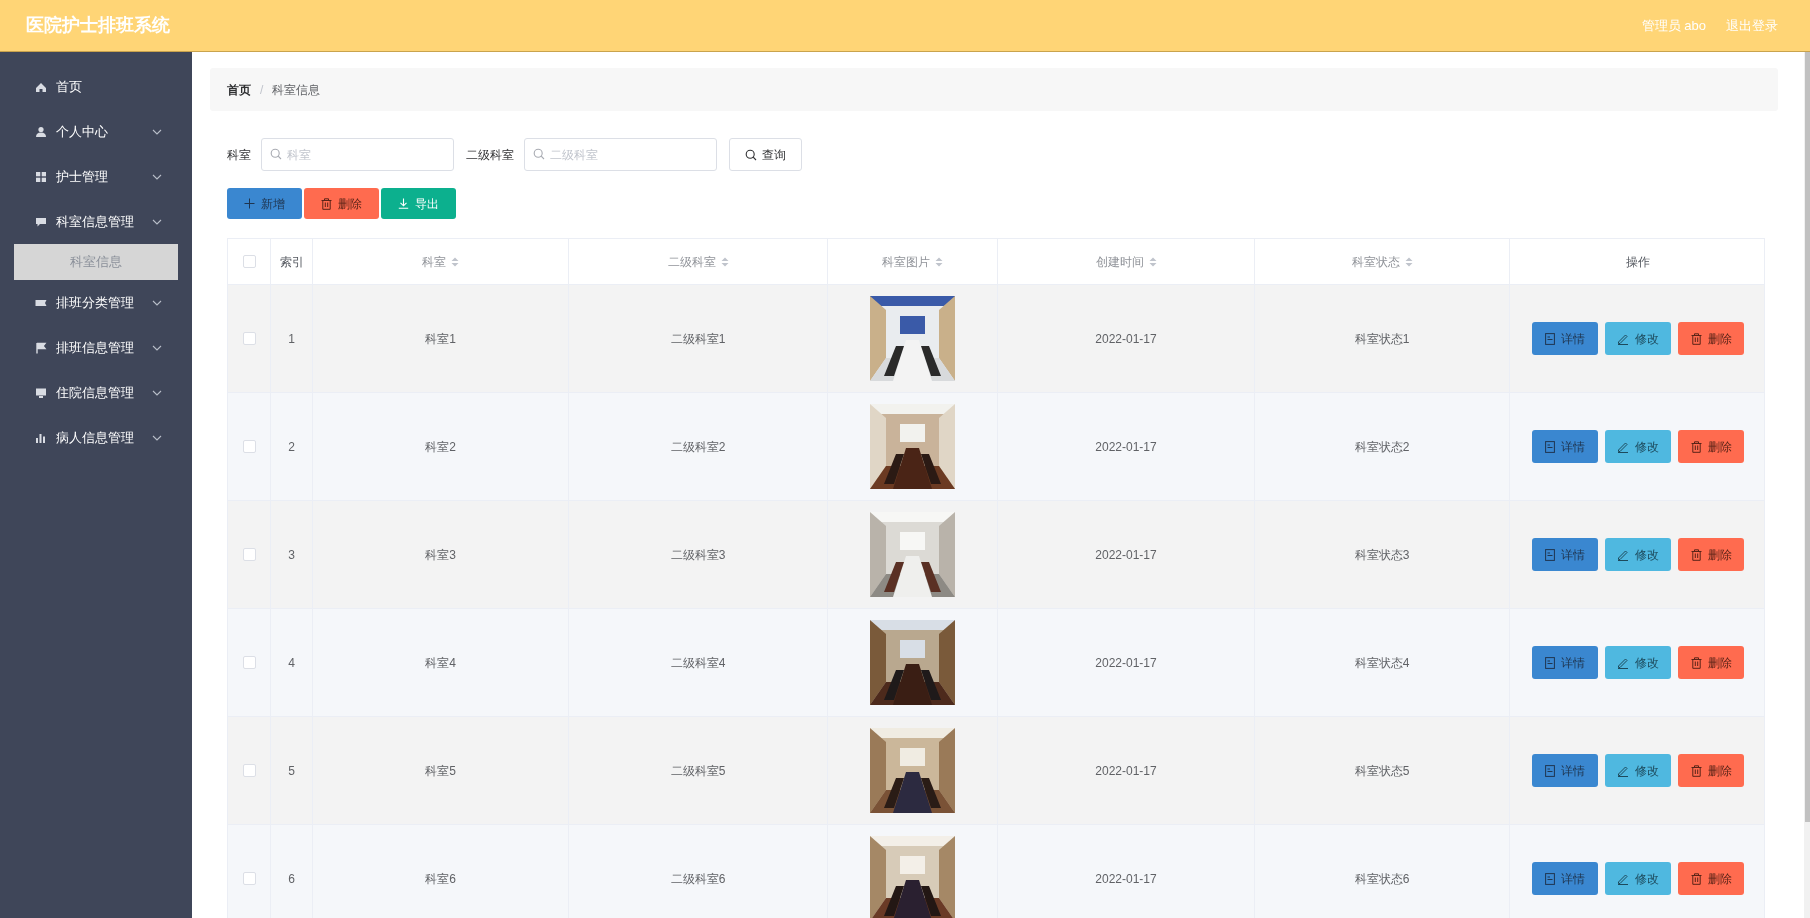  Describe the element at coordinates (96, 392) in the screenshot. I see `sidebar-item: 住院信息管理` at that location.